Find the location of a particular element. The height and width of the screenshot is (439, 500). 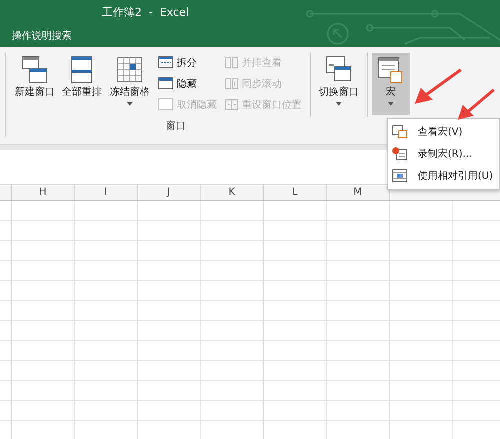

menu-item: 查看宏(V) is located at coordinates (443, 132).